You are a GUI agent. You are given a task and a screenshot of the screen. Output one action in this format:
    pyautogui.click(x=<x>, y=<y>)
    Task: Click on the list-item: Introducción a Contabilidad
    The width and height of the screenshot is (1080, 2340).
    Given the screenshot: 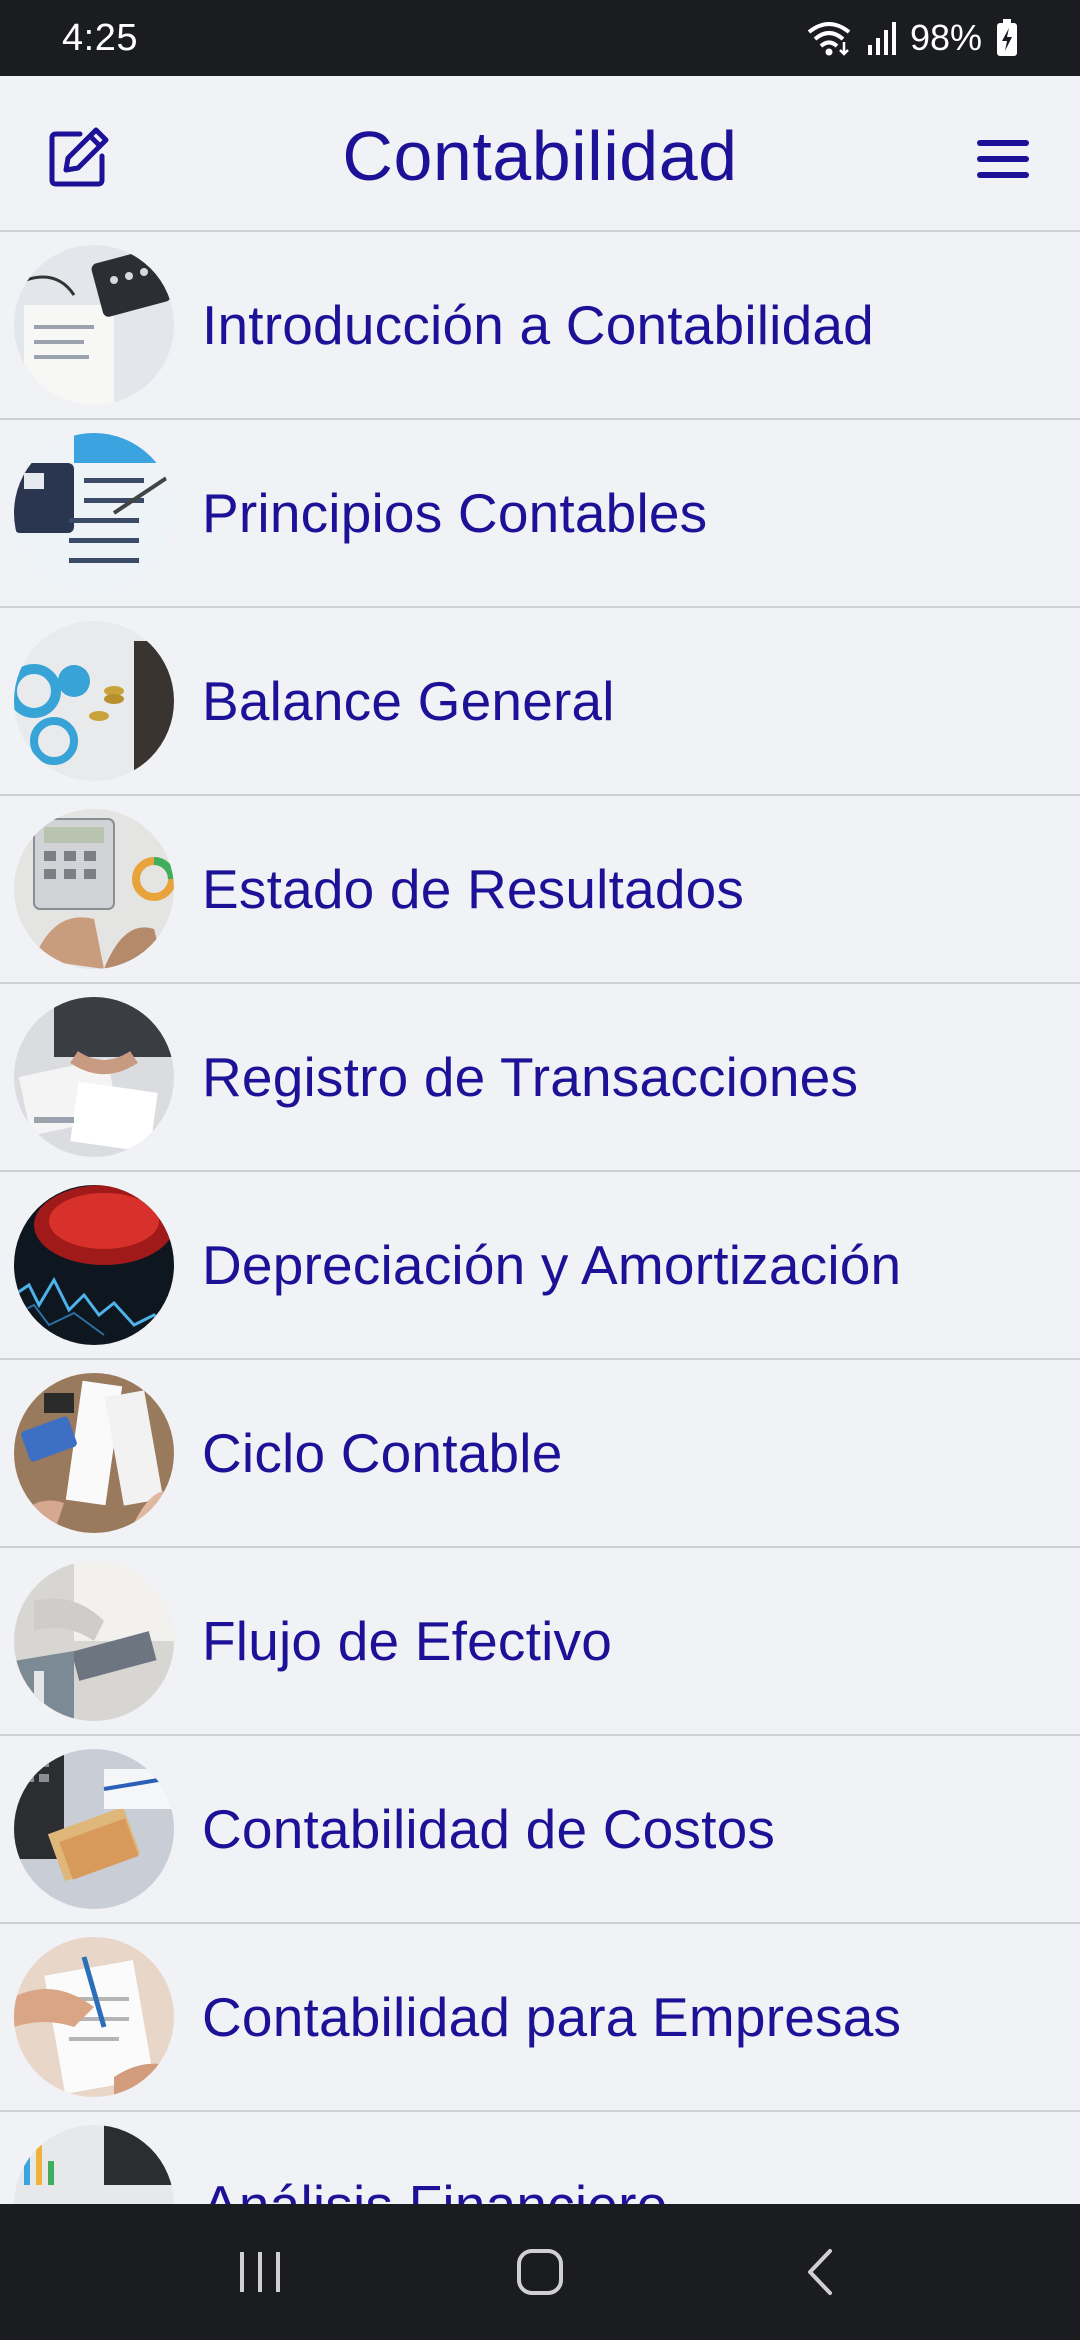 What is the action you would take?
    pyautogui.click(x=540, y=326)
    